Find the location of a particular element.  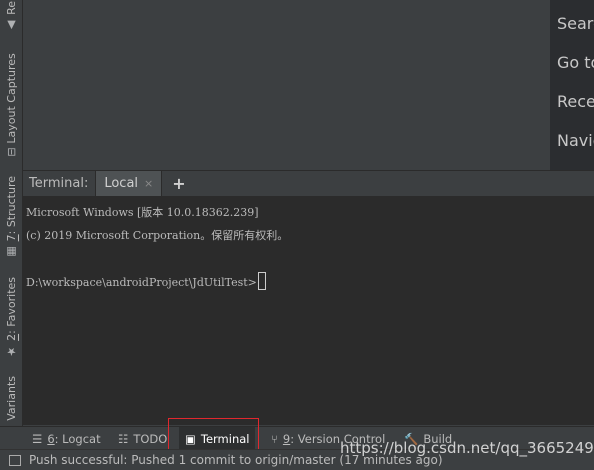

left-tab-label: : Structure is located at coordinates (11, 205).